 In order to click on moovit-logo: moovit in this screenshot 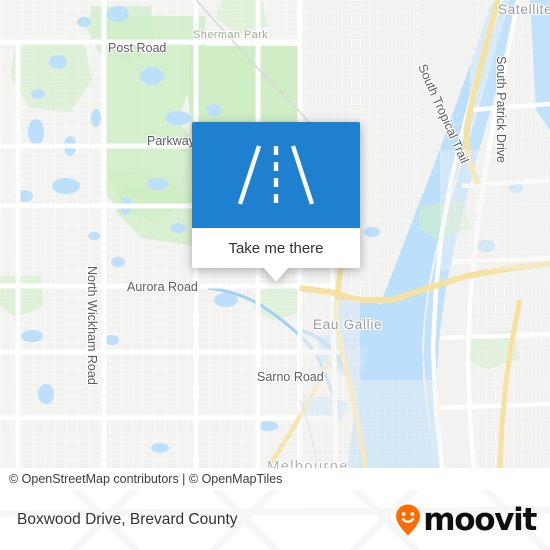, I will do `click(465, 519)`.